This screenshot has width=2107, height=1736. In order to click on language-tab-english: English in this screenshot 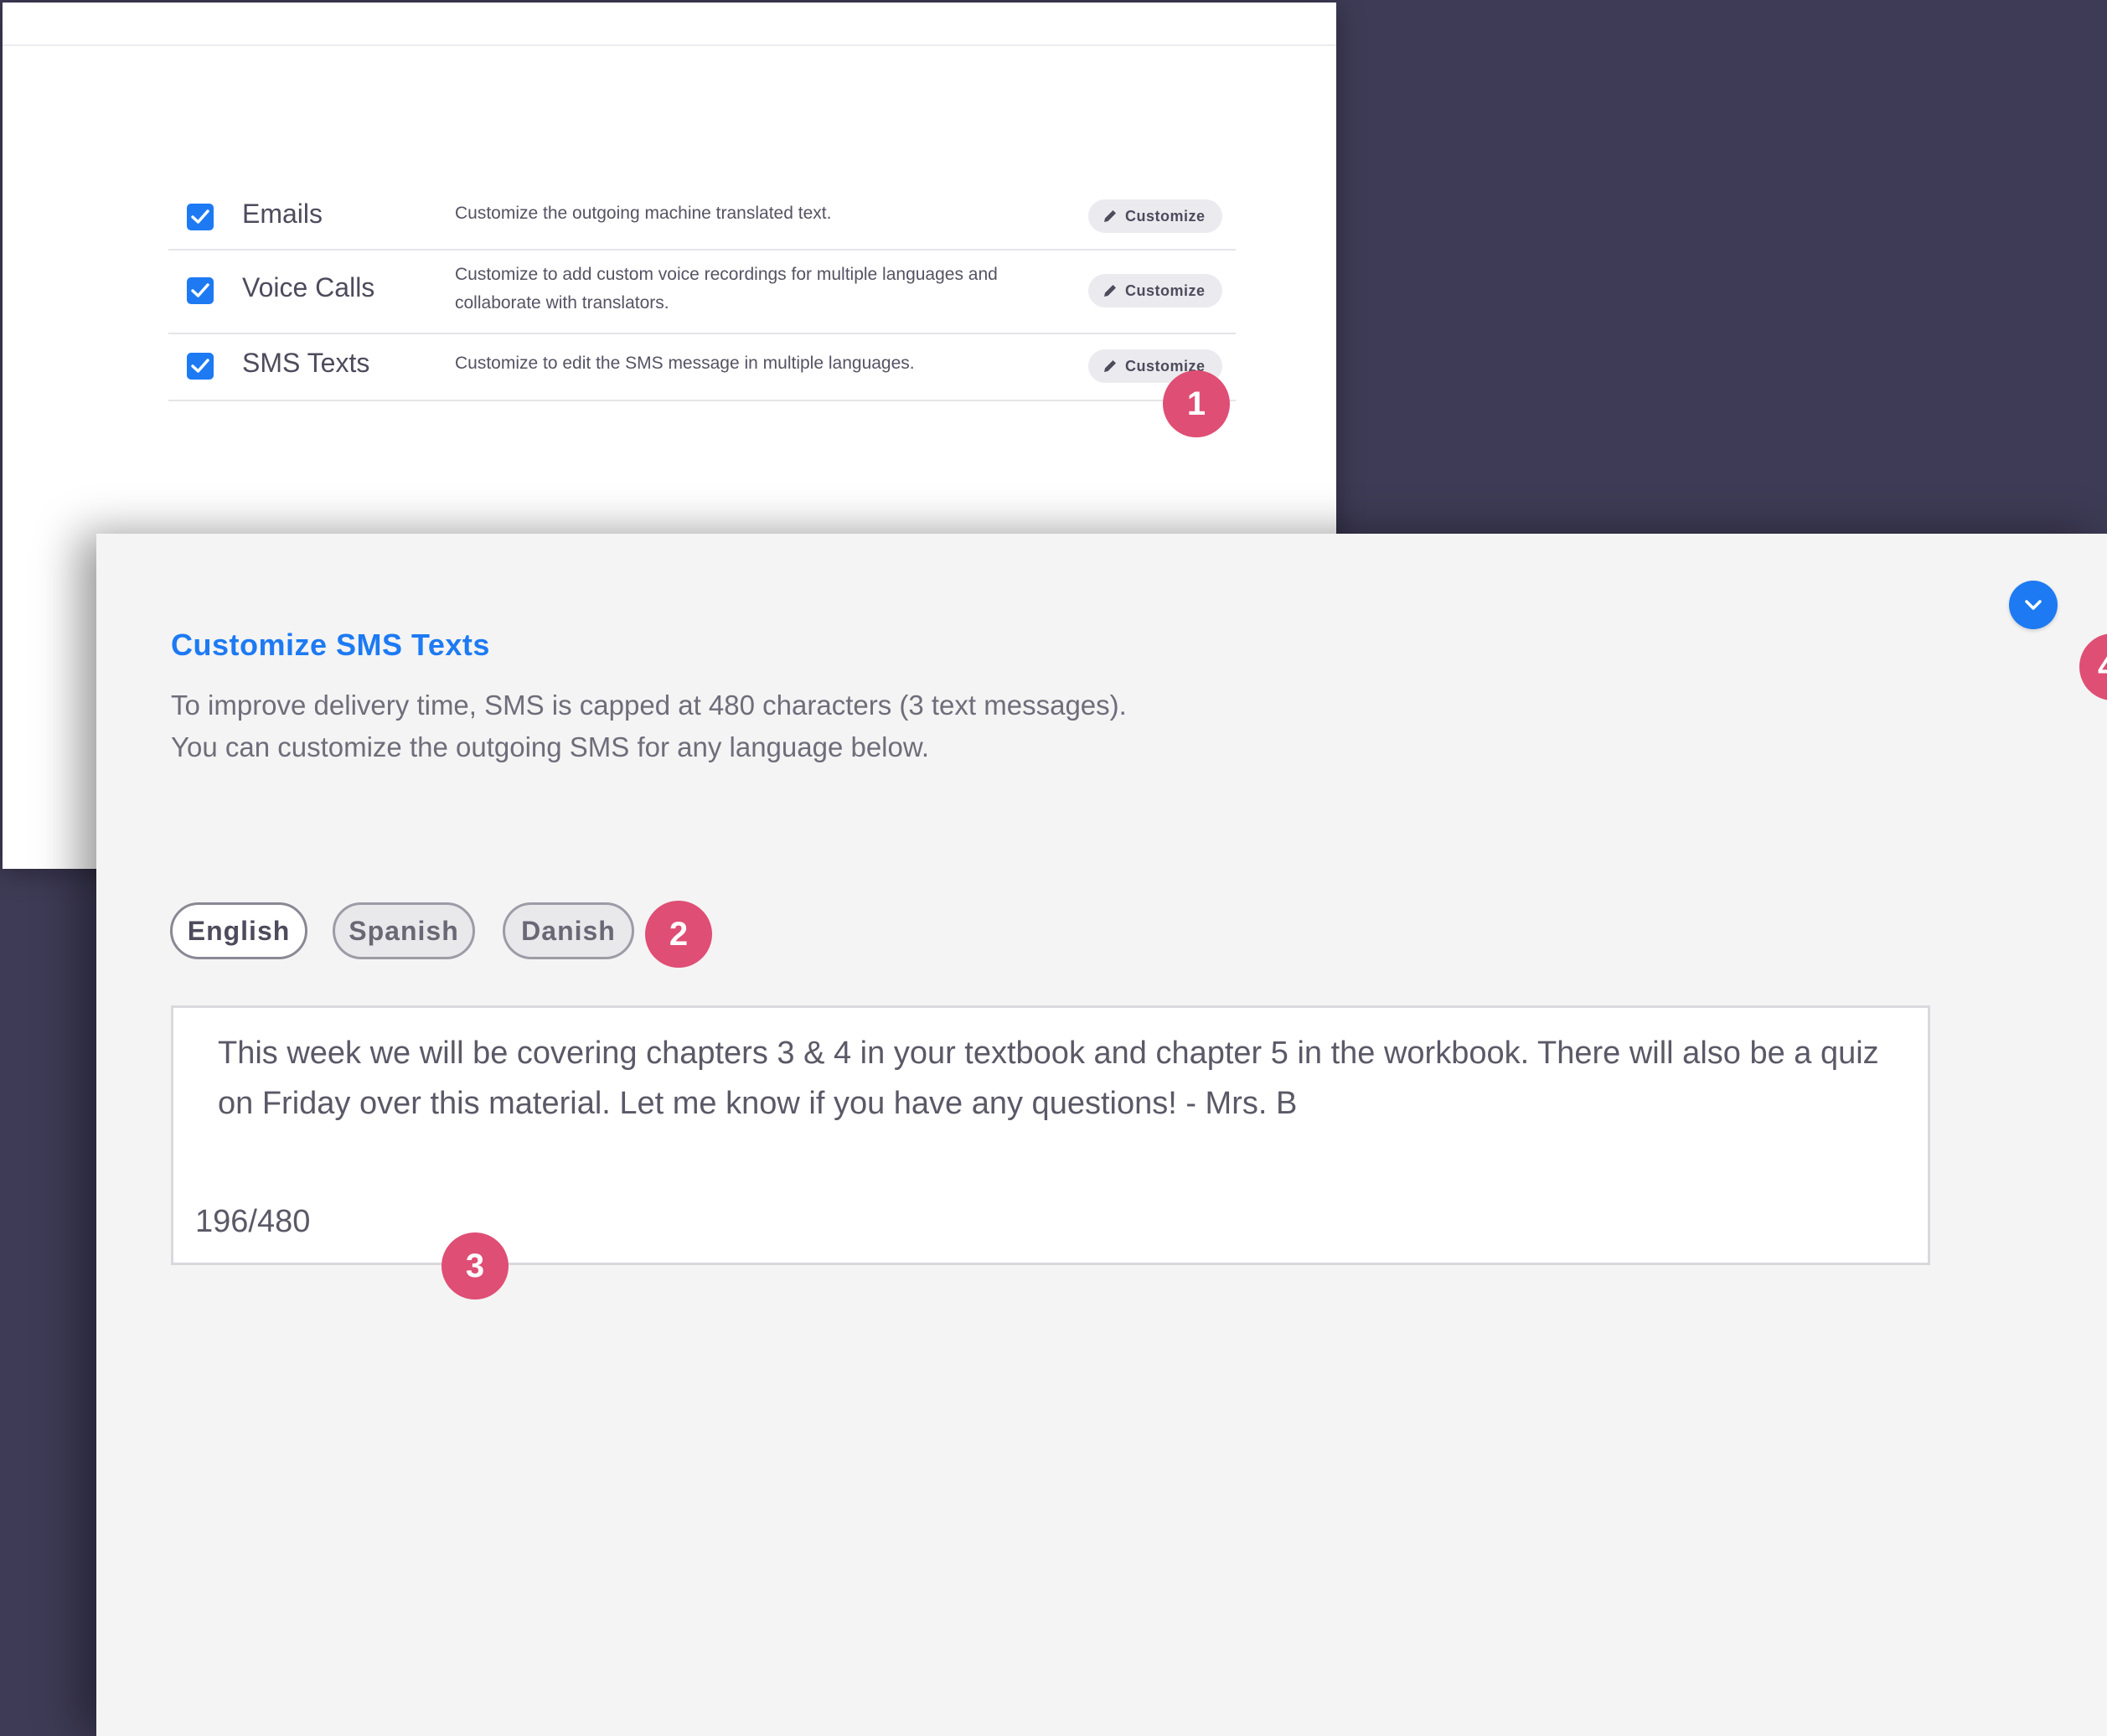, I will do `click(238, 931)`.